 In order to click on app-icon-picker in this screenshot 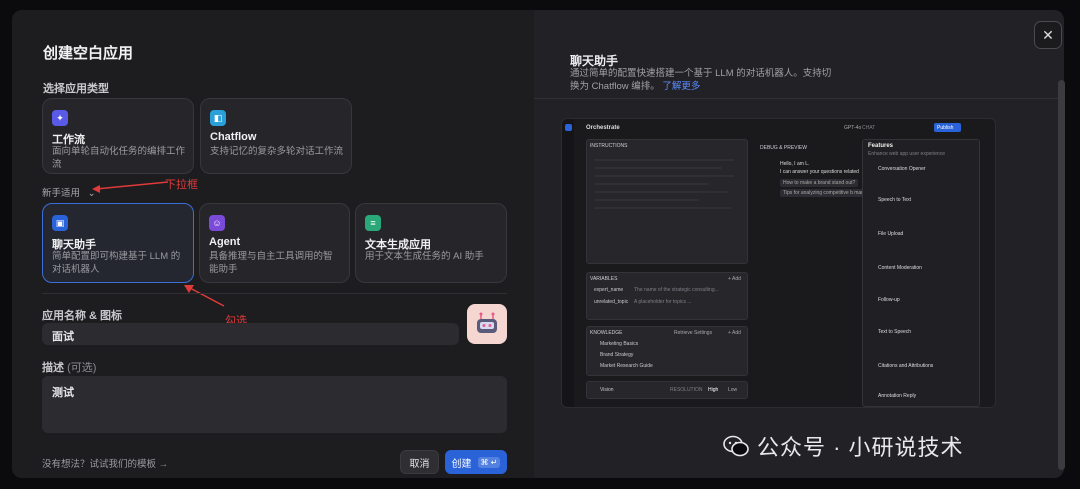, I will do `click(487, 324)`.